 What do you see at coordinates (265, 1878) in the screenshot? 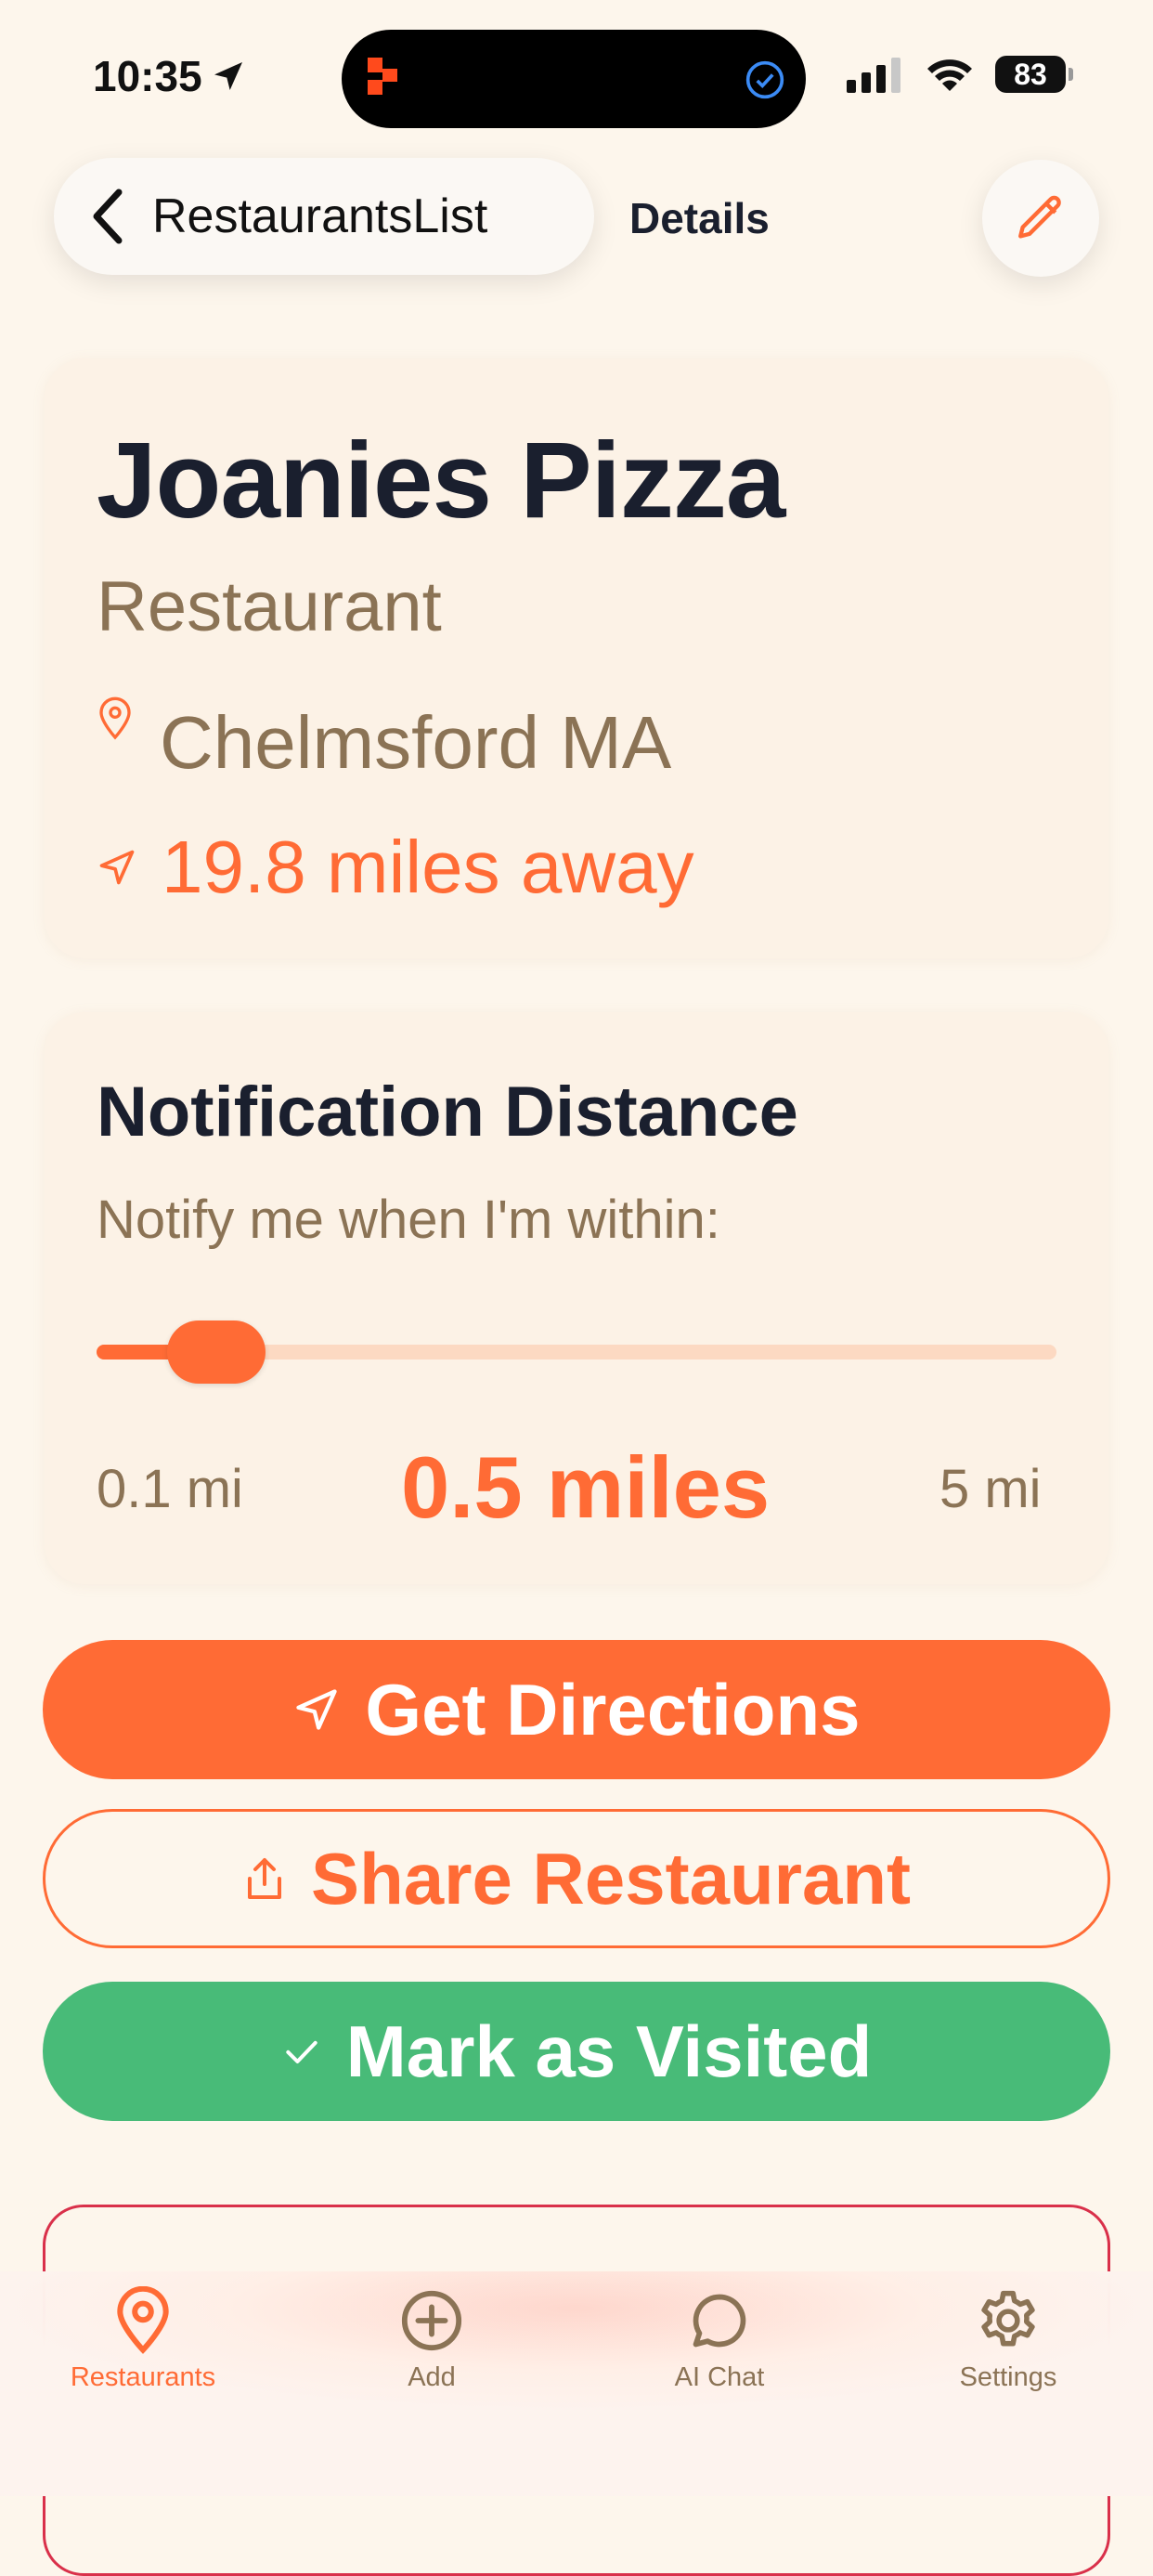
I see `share-icon` at bounding box center [265, 1878].